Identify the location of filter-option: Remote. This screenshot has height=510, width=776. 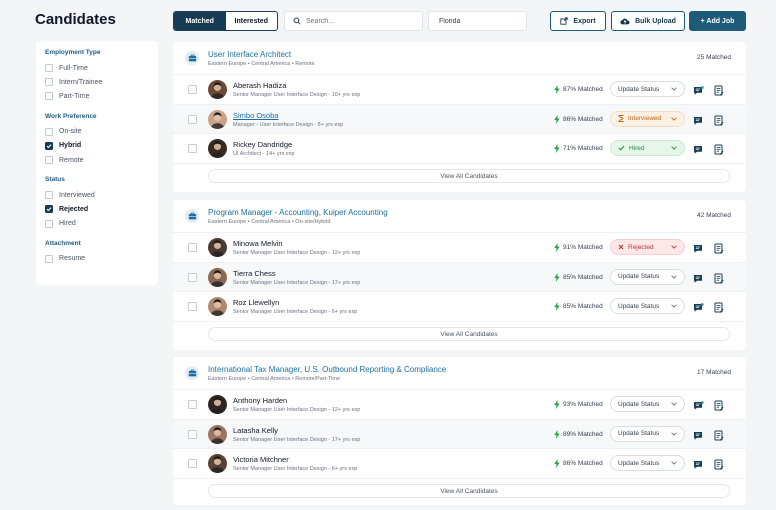
(101, 160).